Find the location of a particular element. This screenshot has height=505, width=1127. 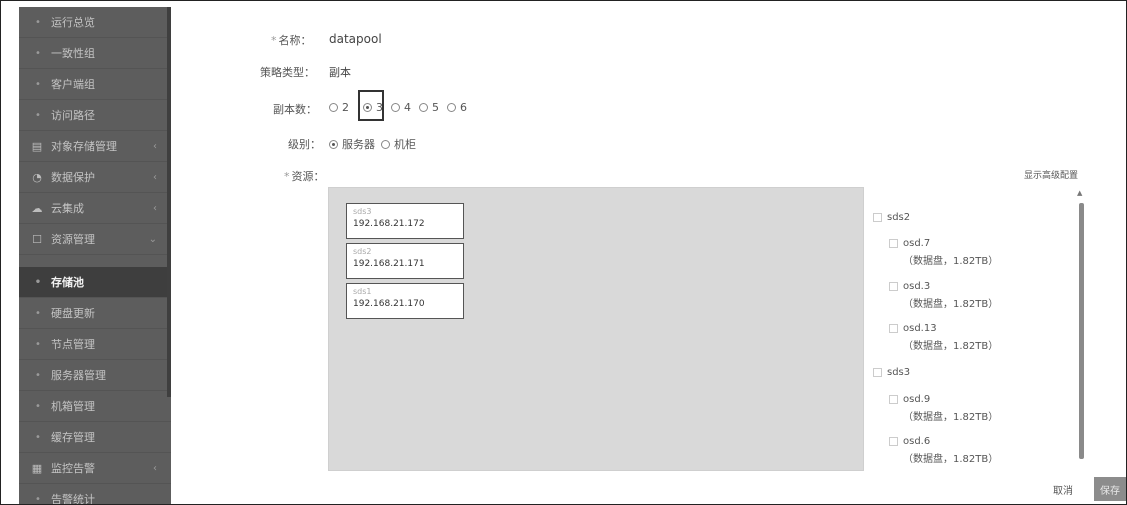

sidebar-item-overview: • 运行总览 is located at coordinates (95, 22).